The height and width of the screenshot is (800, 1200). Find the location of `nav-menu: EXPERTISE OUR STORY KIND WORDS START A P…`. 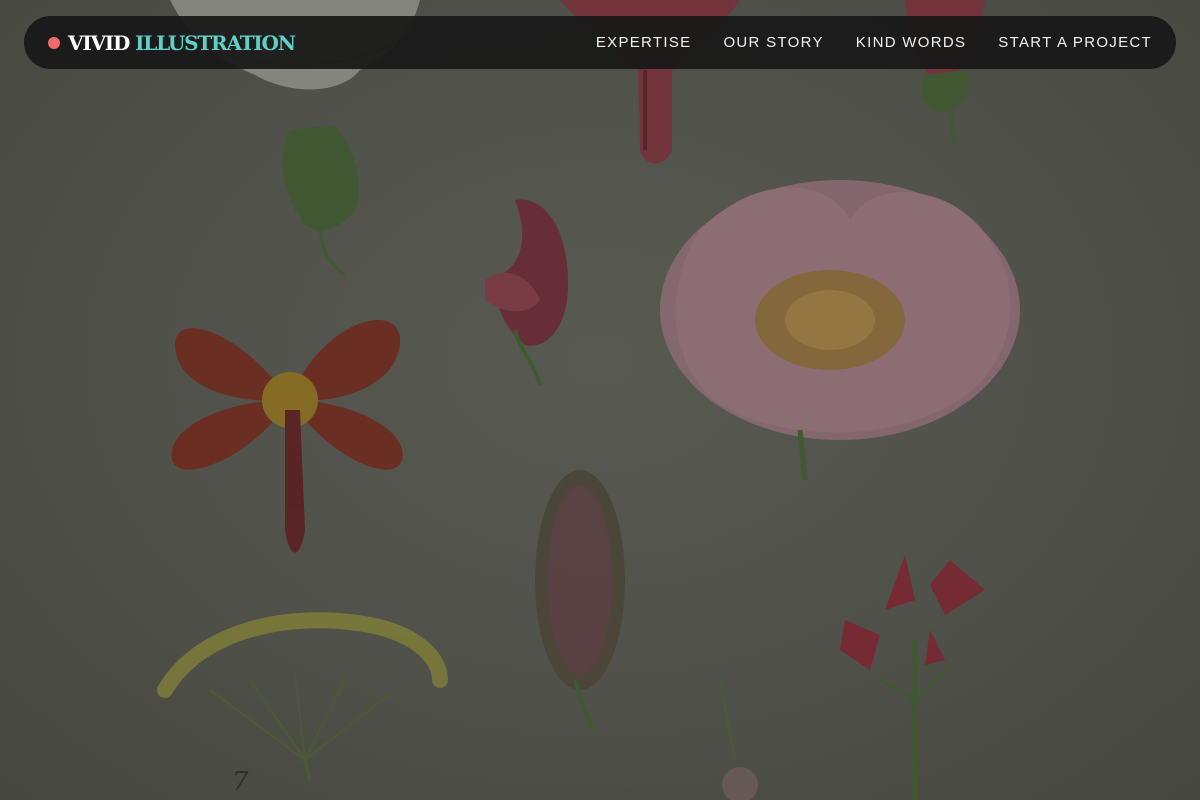

nav-menu: EXPERTISE OUR STORY KIND WORDS START A P… is located at coordinates (874, 42).